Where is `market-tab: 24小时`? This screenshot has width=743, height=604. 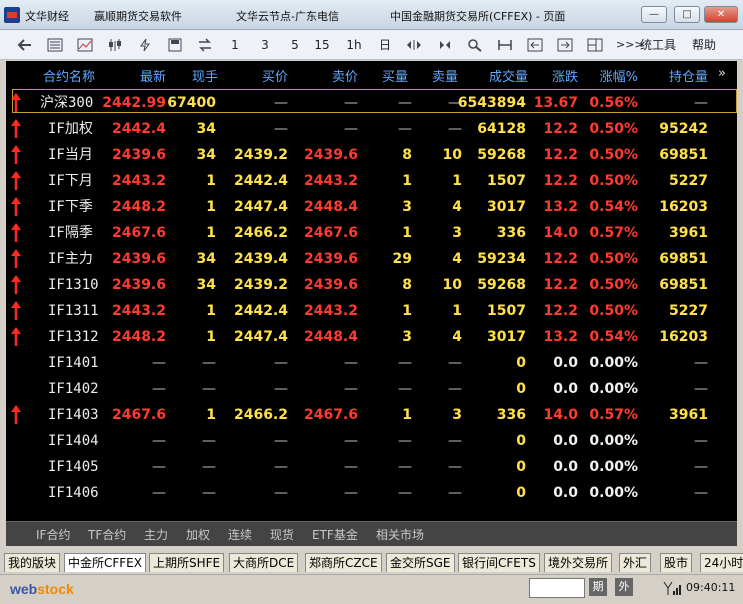 market-tab: 24小时 is located at coordinates (721, 562).